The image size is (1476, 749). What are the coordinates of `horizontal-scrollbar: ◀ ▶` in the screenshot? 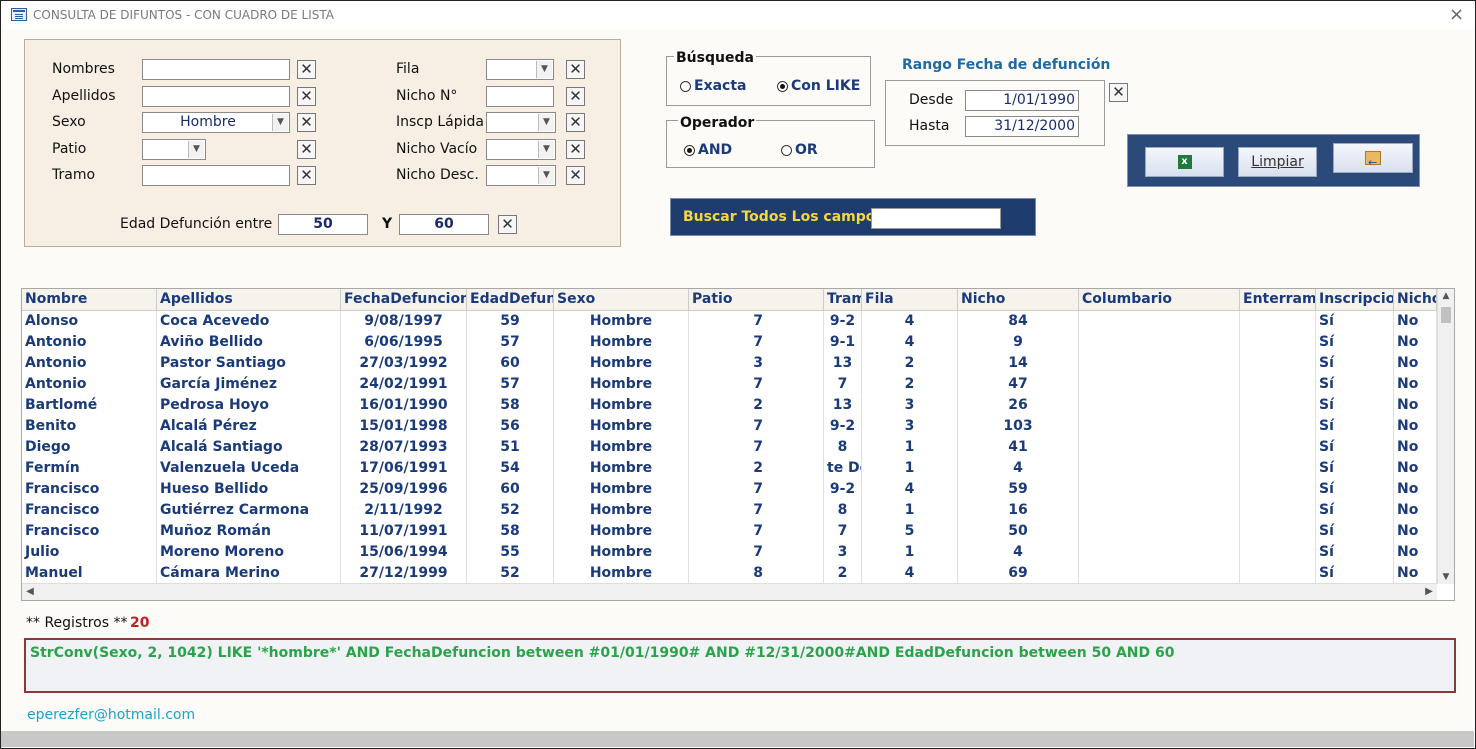 It's located at (729, 591).